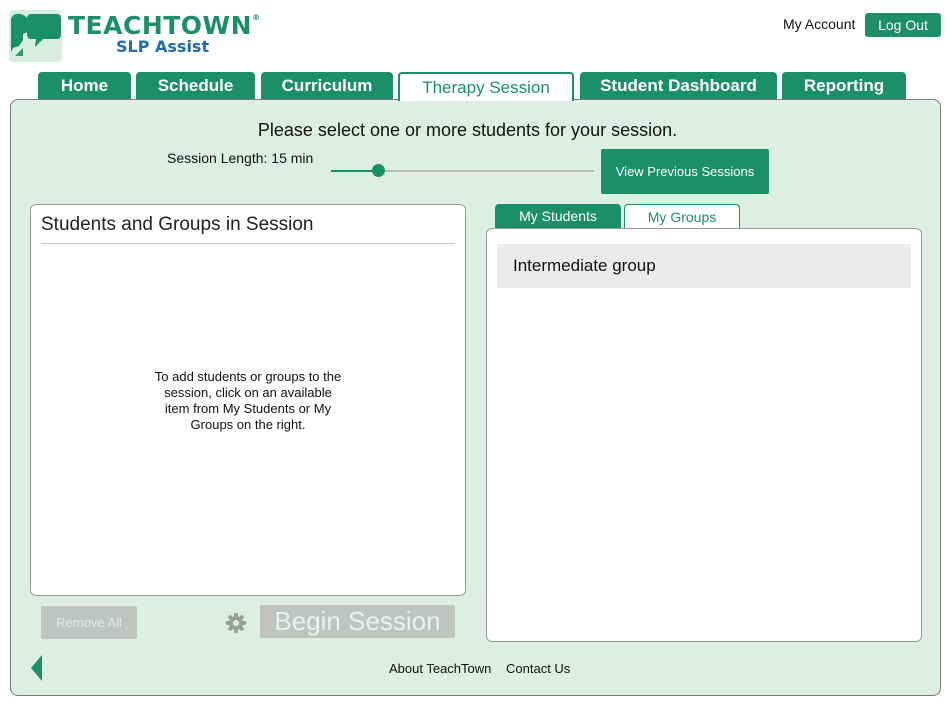 This screenshot has height=712, width=950. Describe the element at coordinates (35, 36) in the screenshot. I see `logo-icon` at that location.